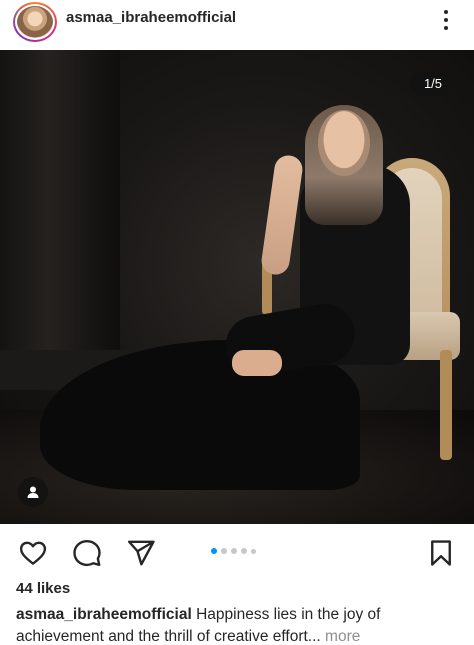 The height and width of the screenshot is (645, 474). I want to click on more-options-icon, so click(446, 20).